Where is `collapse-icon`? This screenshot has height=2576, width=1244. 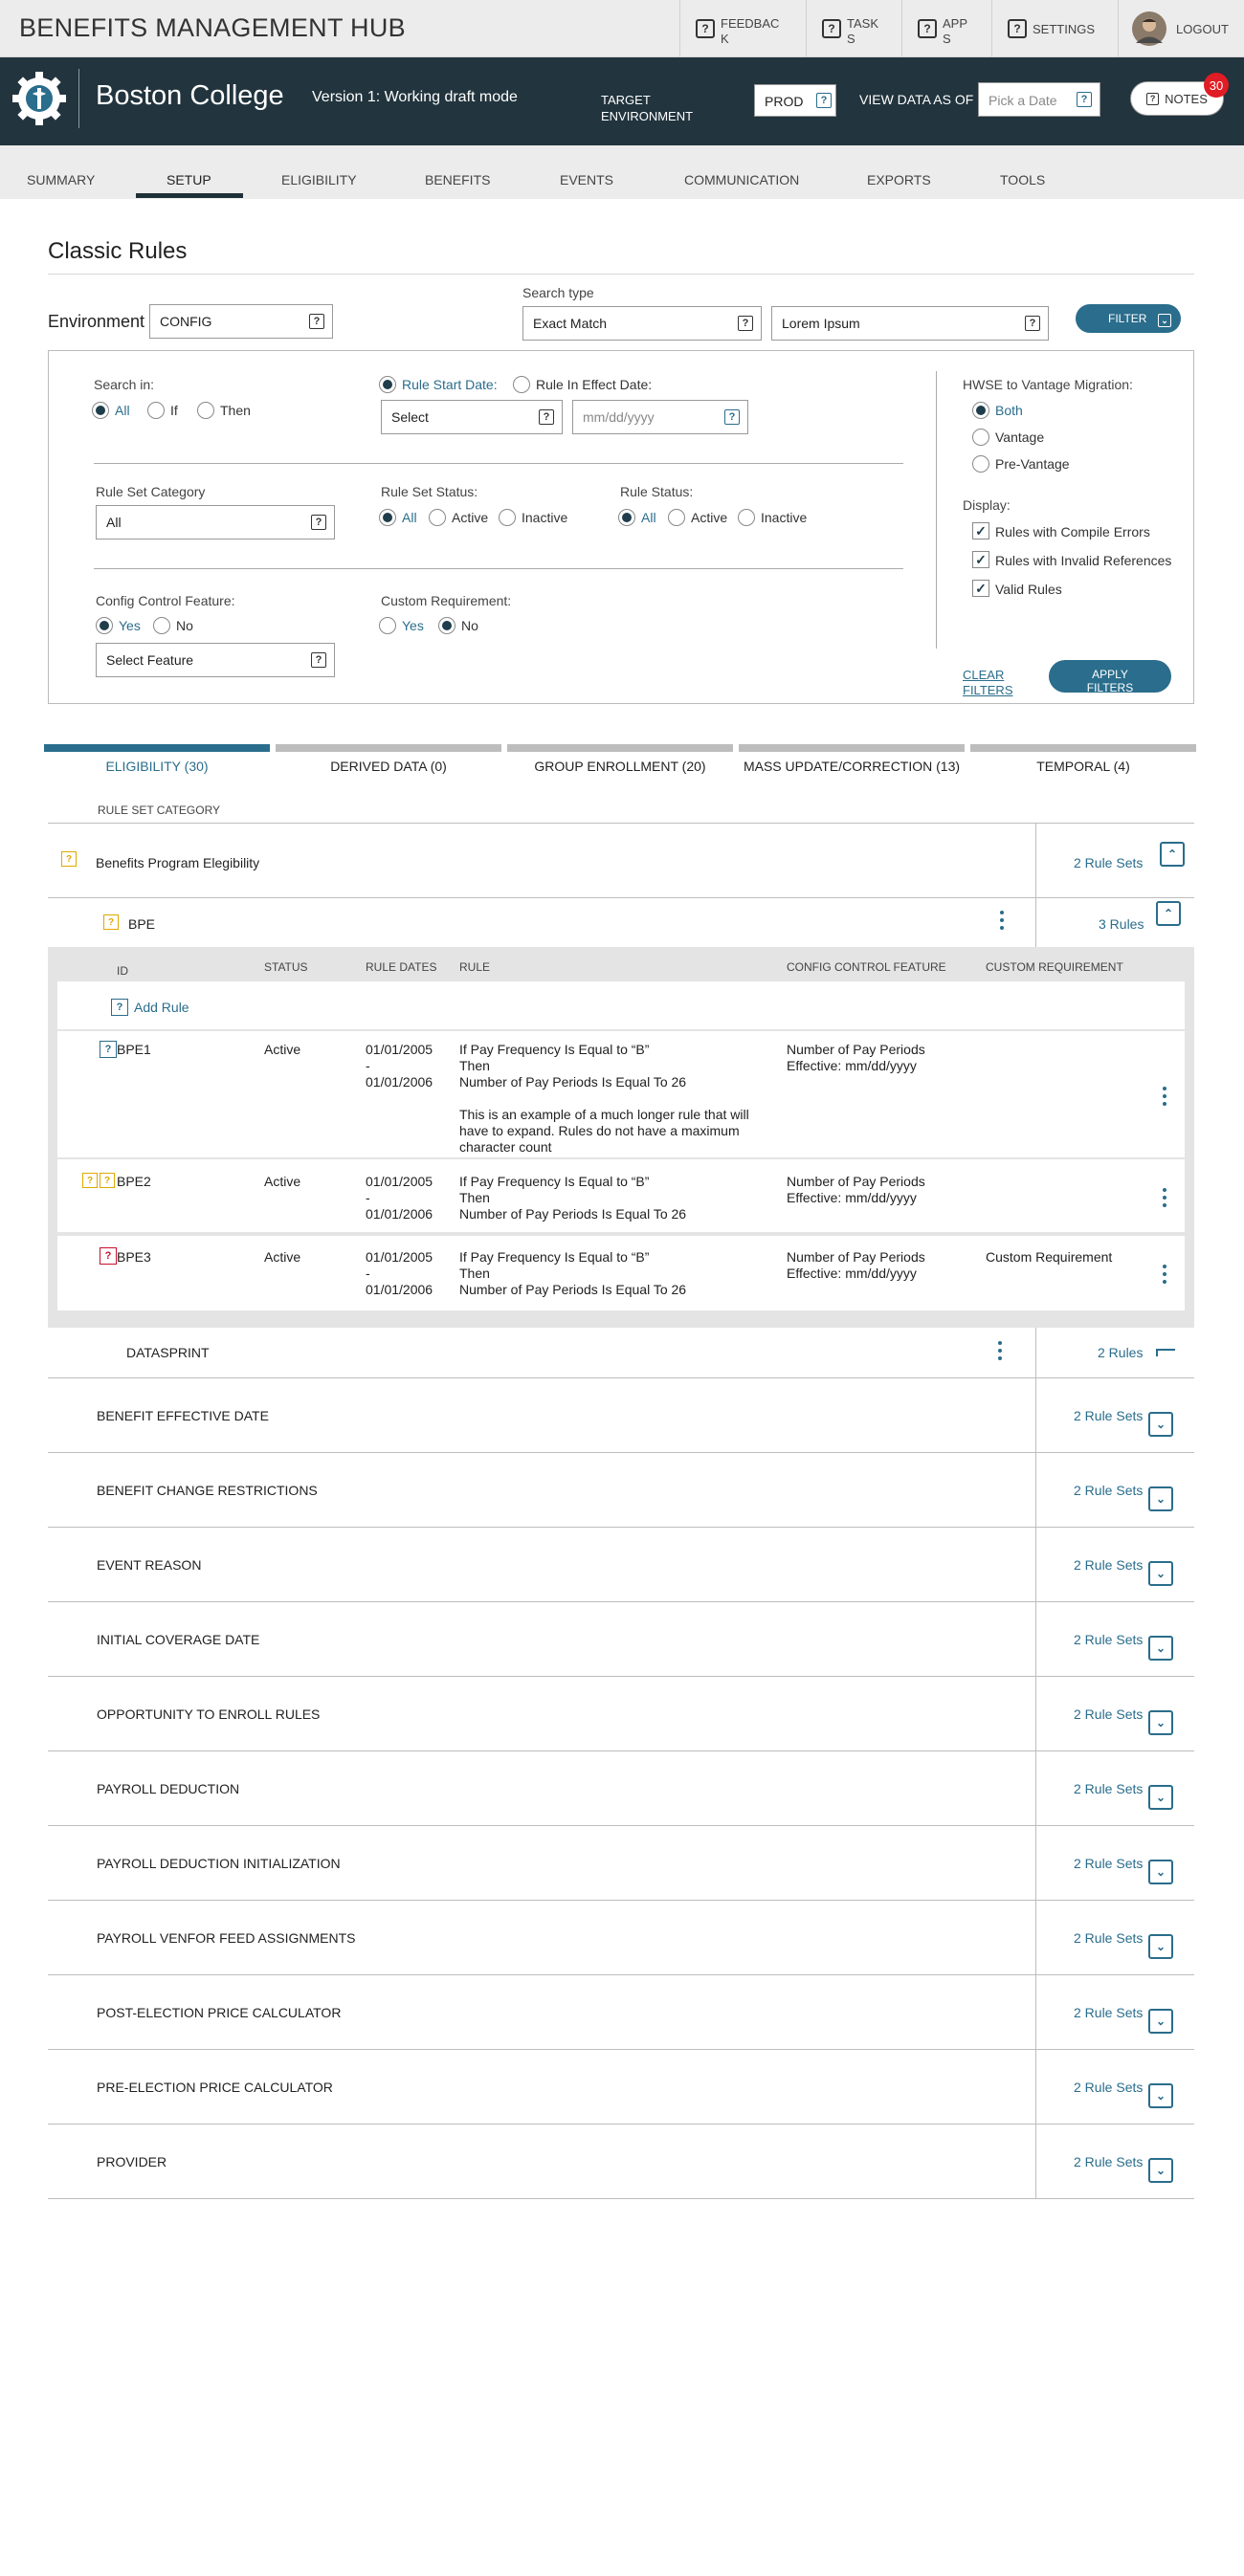 collapse-icon is located at coordinates (1165, 1352).